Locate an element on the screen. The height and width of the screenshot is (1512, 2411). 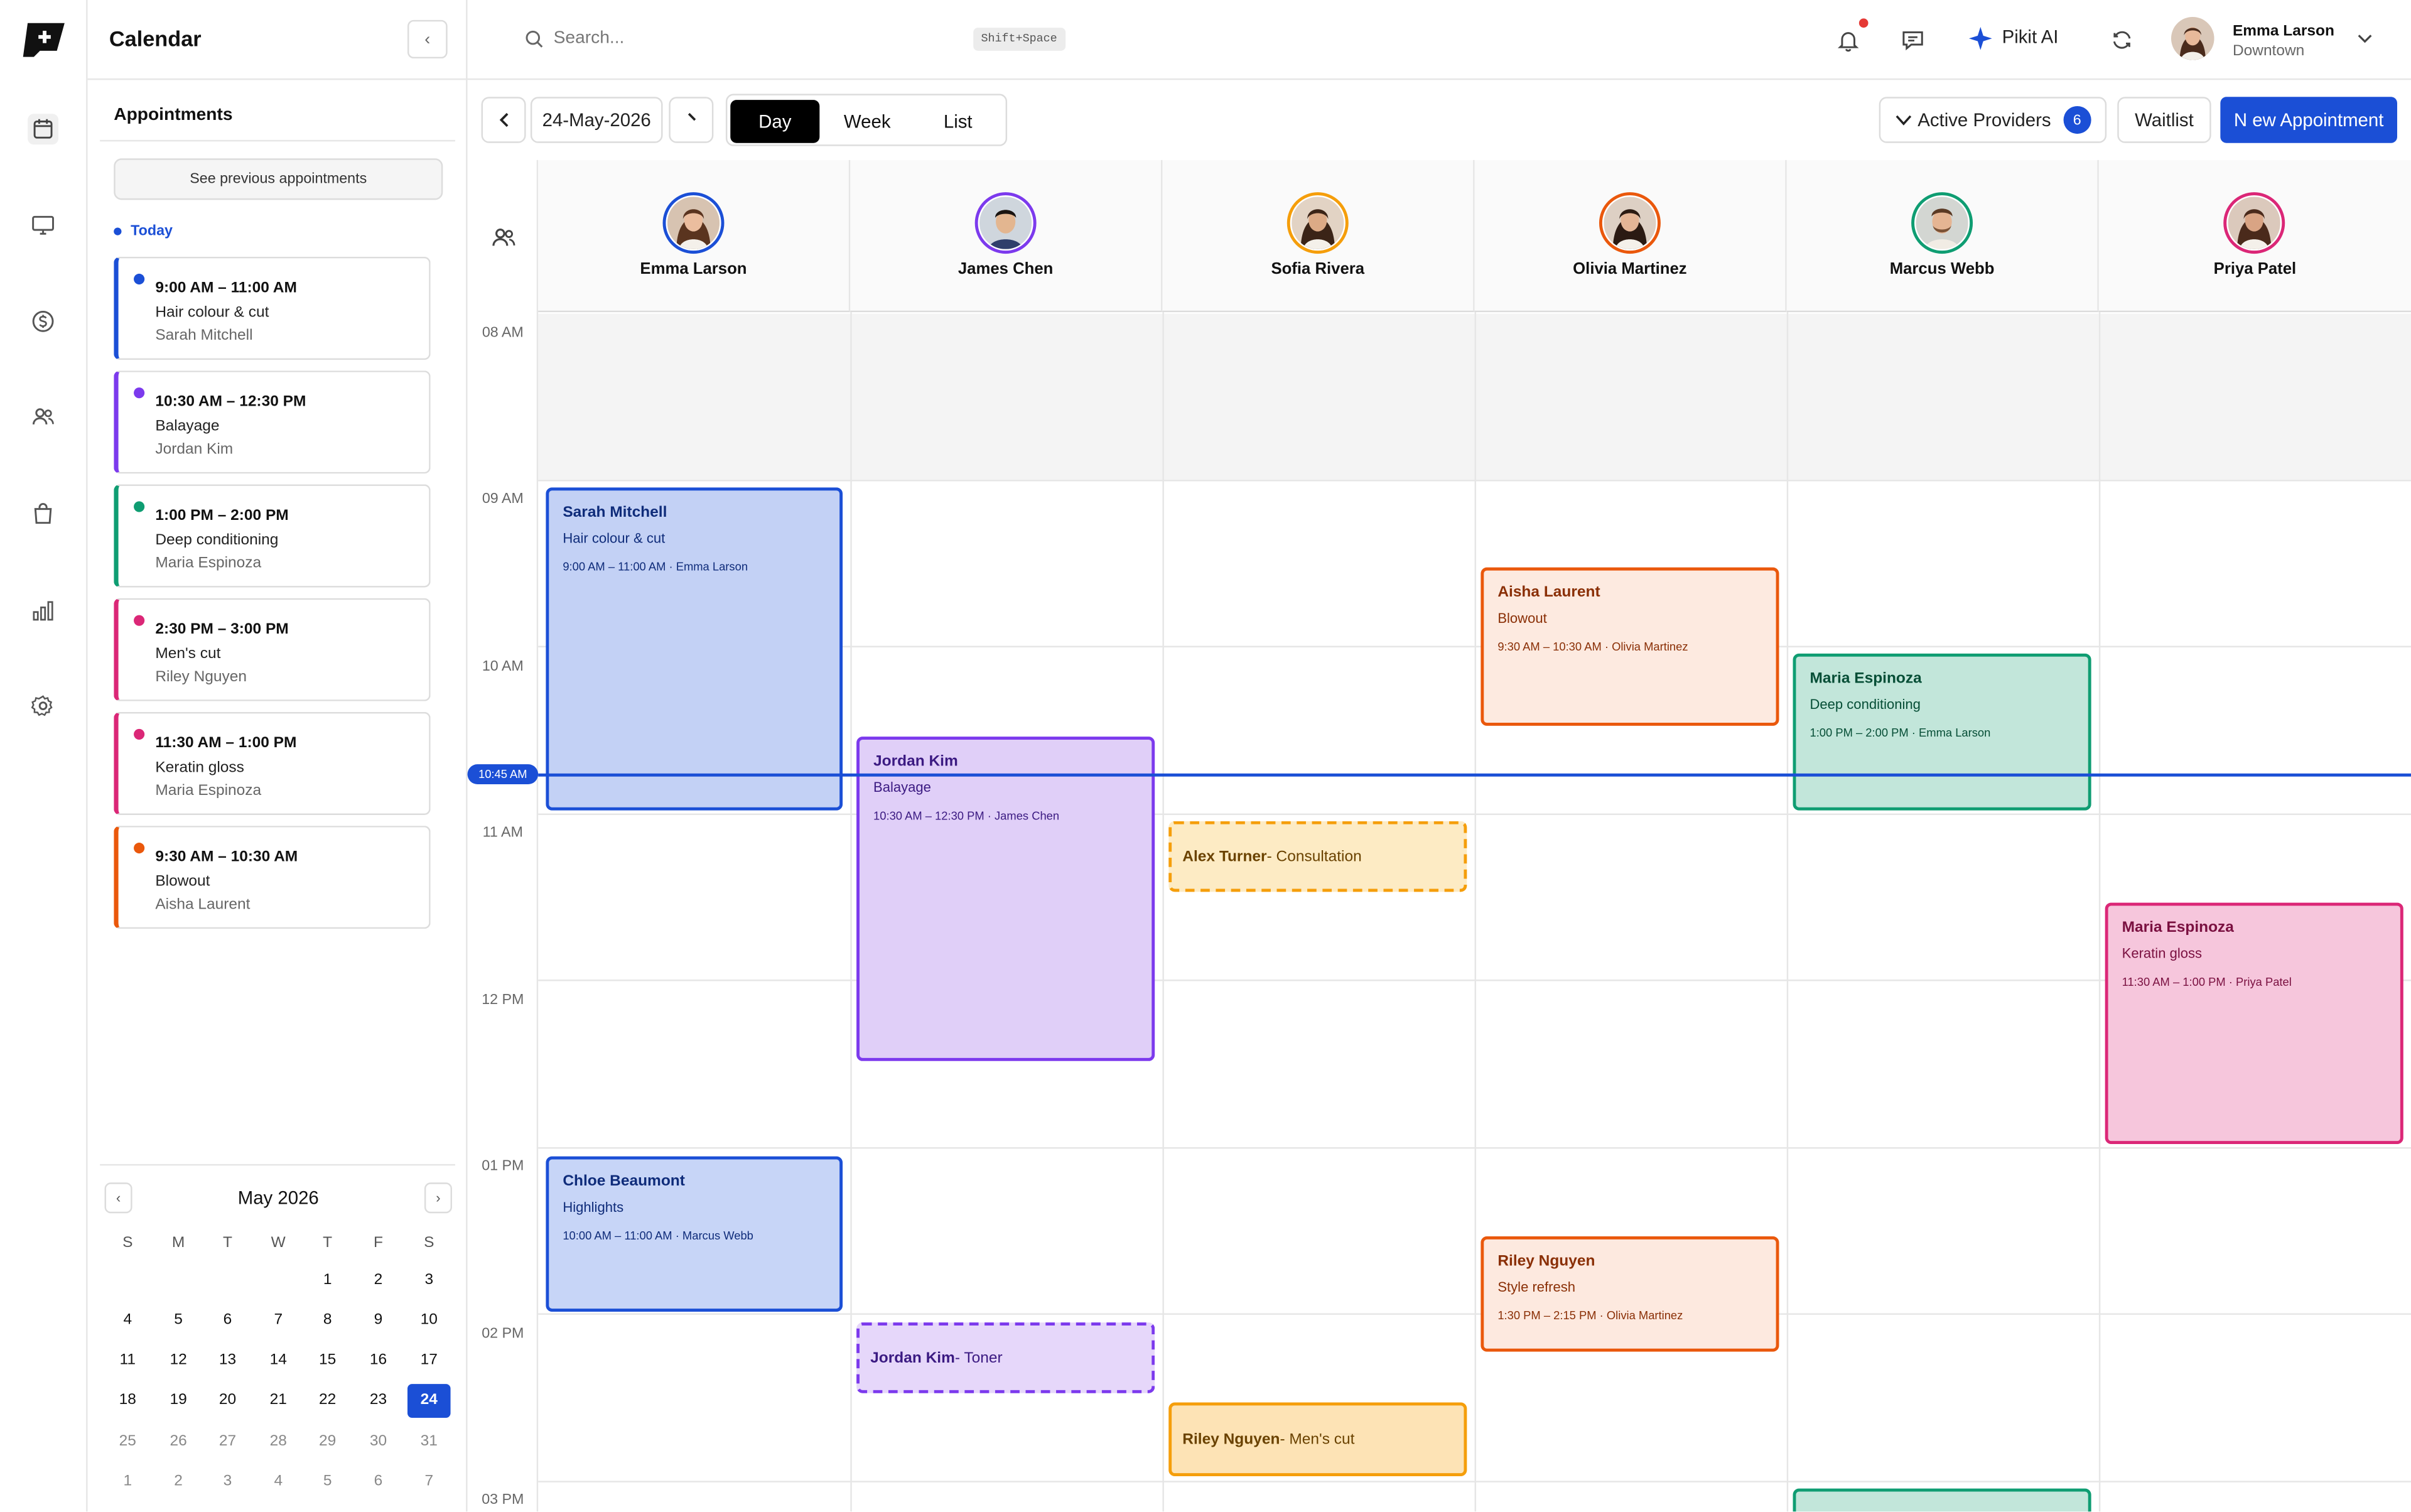
divider is located at coordinates (277, 140).